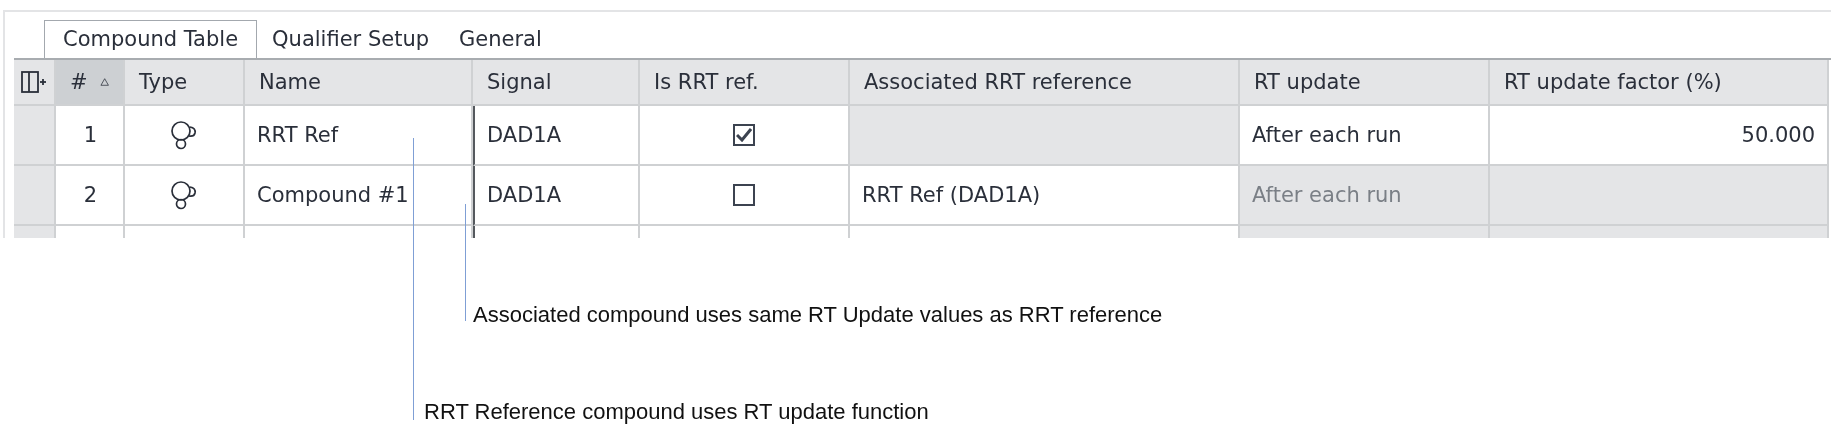 This screenshot has height=448, width=1831. I want to click on column-header: Name, so click(359, 83).